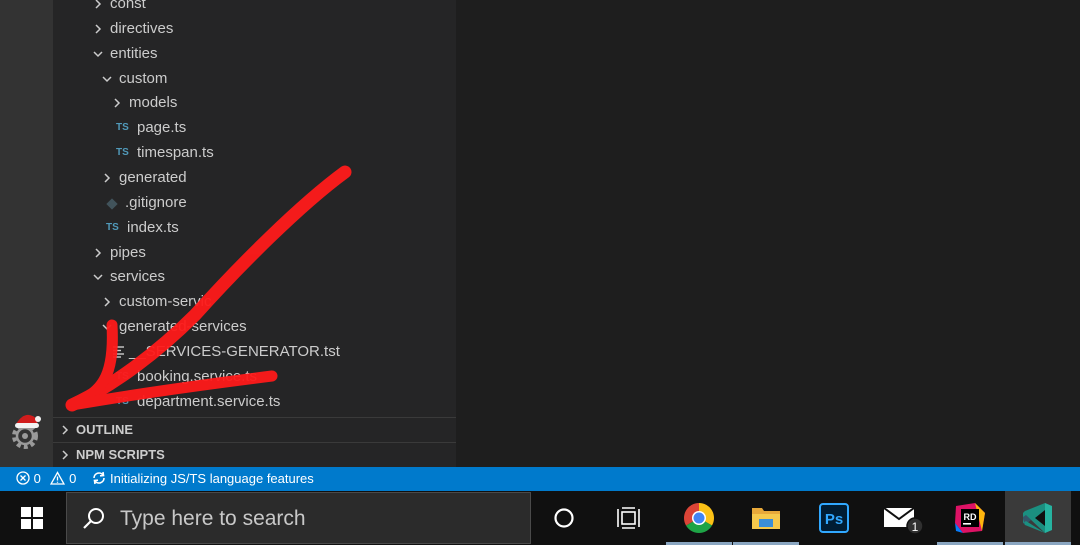  Describe the element at coordinates (26, 233) in the screenshot. I see `activity-bar` at that location.